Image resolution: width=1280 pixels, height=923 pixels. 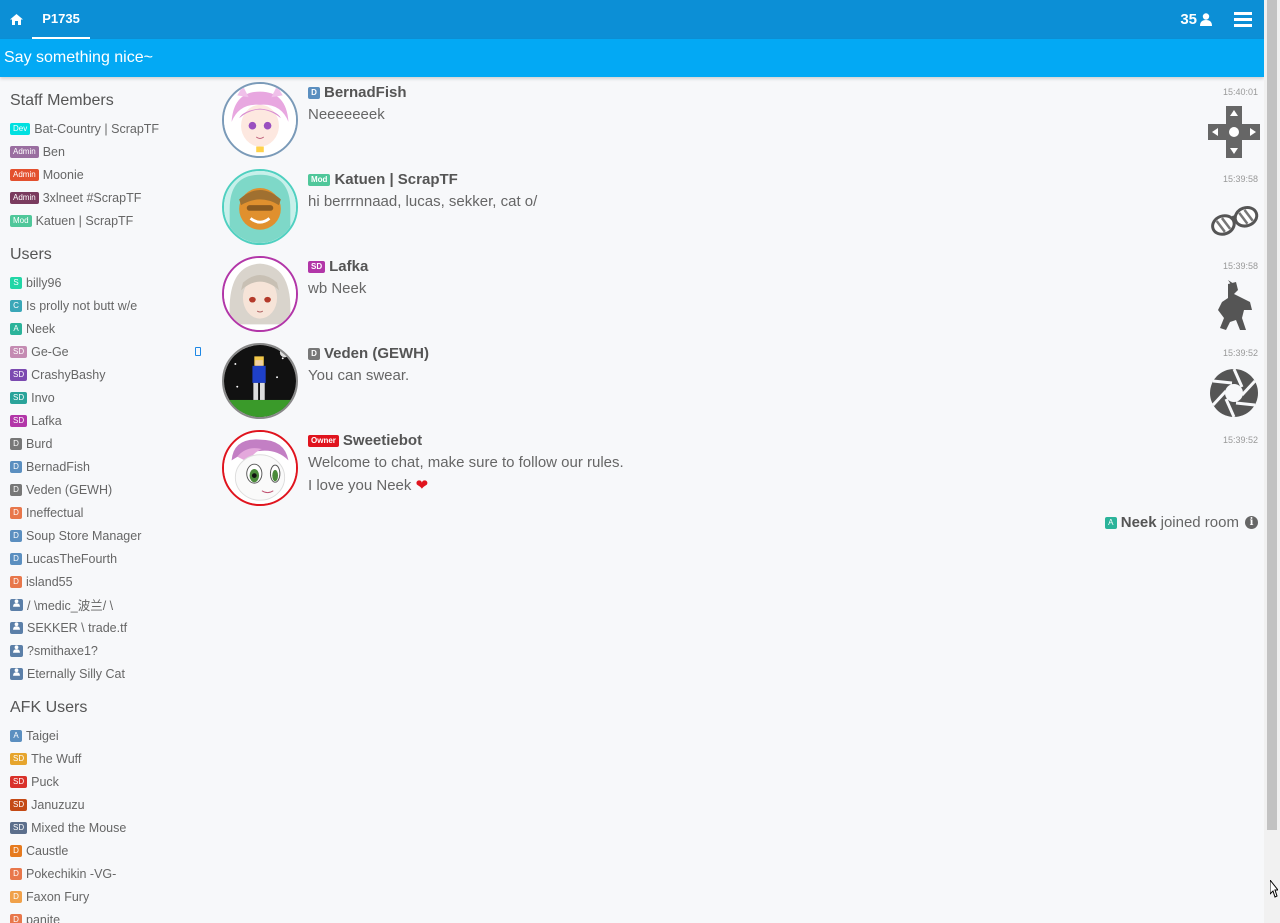 What do you see at coordinates (67, 673) in the screenshot?
I see `user-list-item: Eternally Silly Cat` at bounding box center [67, 673].